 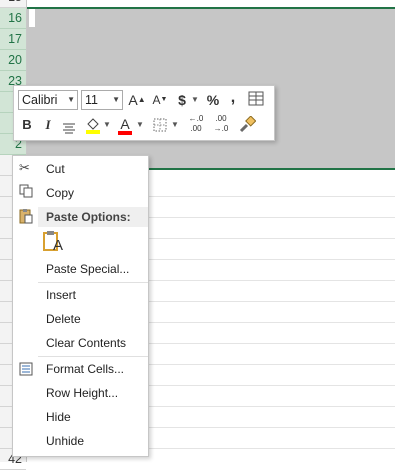 I want to click on row-header: 20, so click(x=13, y=60).